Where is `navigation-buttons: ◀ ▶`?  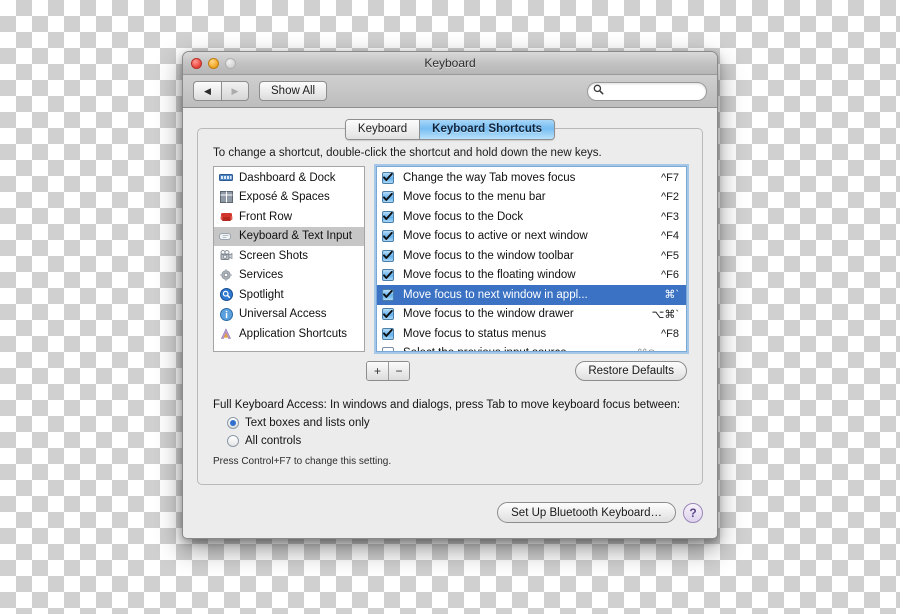
navigation-buttons: ◀ ▶ is located at coordinates (221, 91).